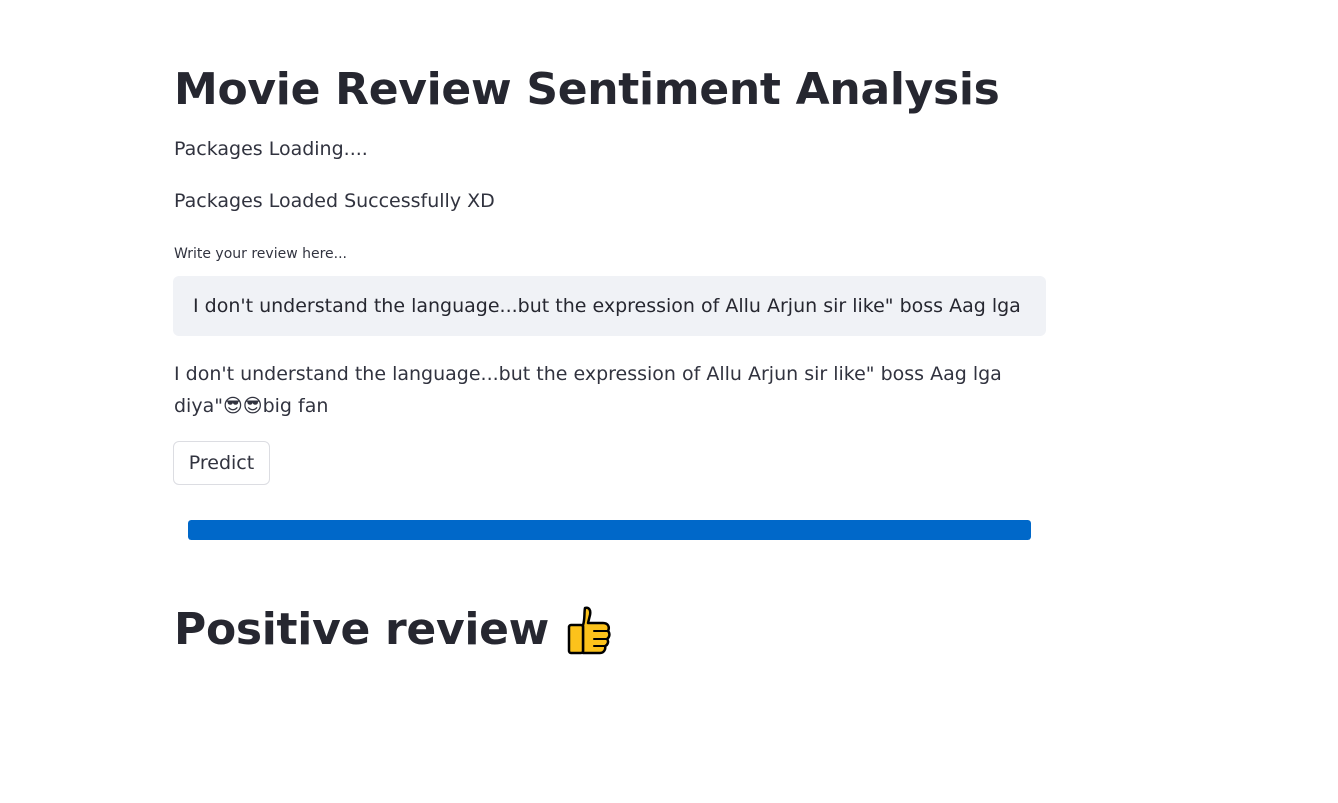 The width and height of the screenshot is (1338, 803). What do you see at coordinates (362, 629) in the screenshot?
I see `result-label: Positive review` at bounding box center [362, 629].